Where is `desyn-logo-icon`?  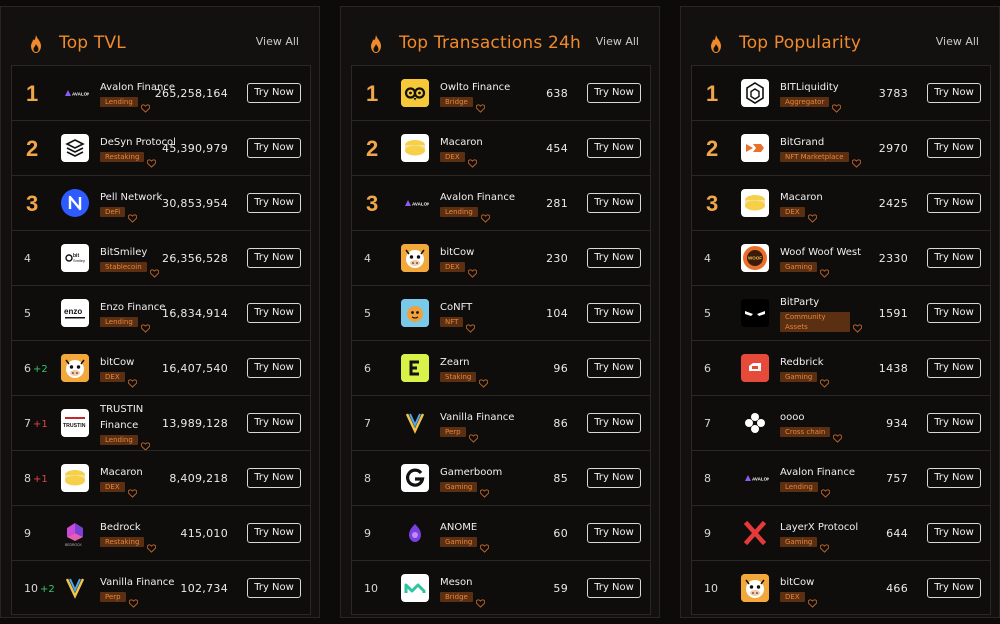 desyn-logo-icon is located at coordinates (75, 148).